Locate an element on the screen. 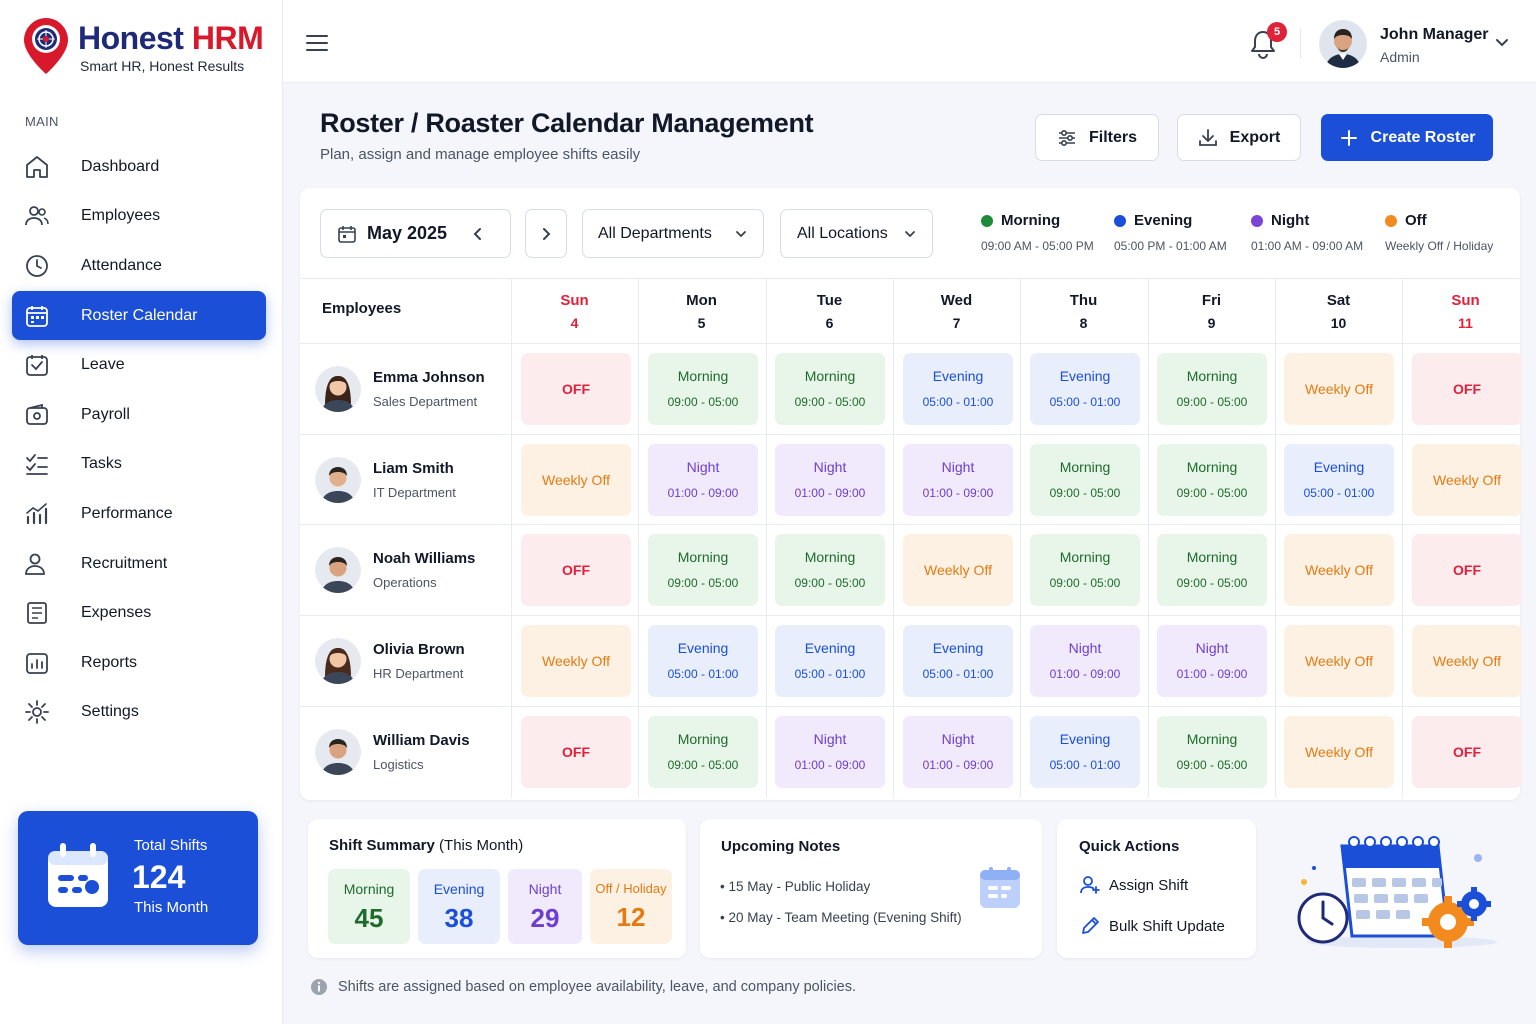  sidebar-item-label: Payroll is located at coordinates (105, 414).